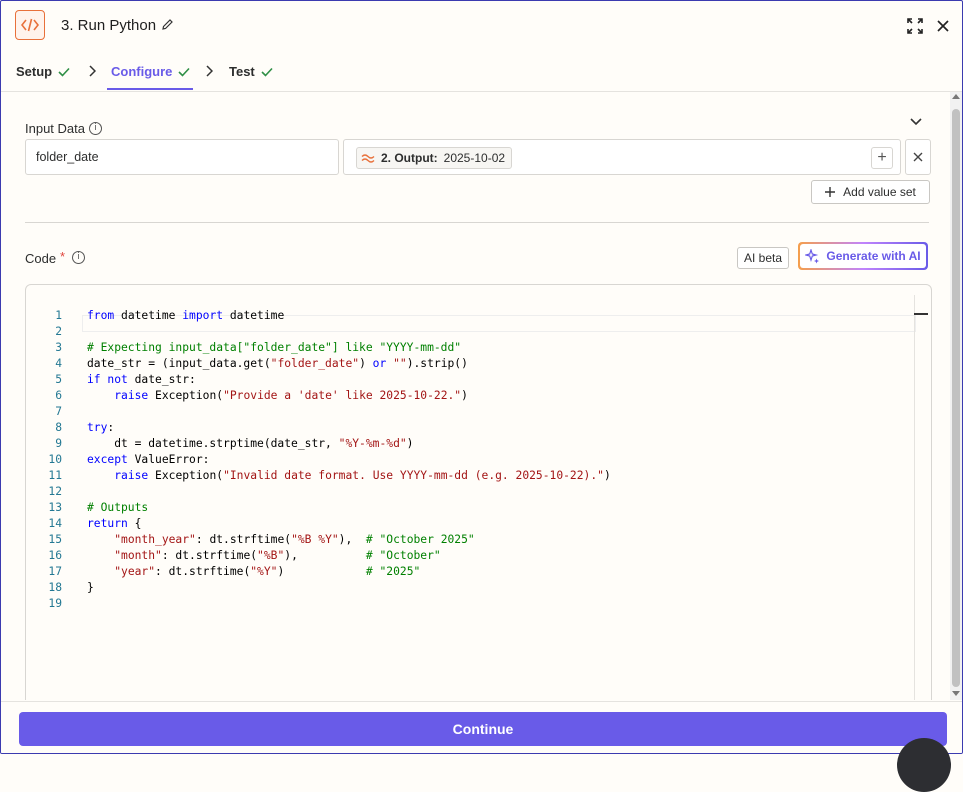 The width and height of the screenshot is (963, 792). Describe the element at coordinates (622, 157) in the screenshot. I see `input-value-field: 2. Output: 2025-10-02 +` at that location.